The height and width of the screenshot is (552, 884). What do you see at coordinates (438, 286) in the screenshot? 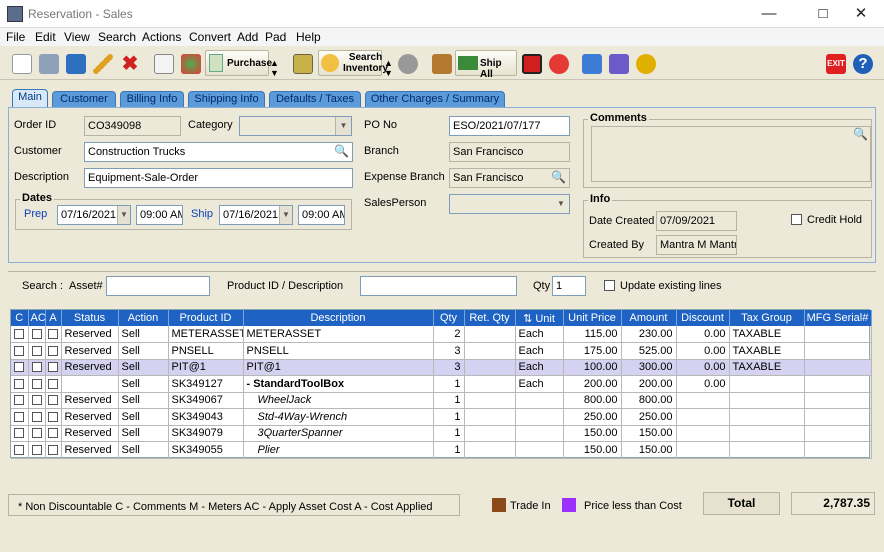
I see `product-search-input` at bounding box center [438, 286].